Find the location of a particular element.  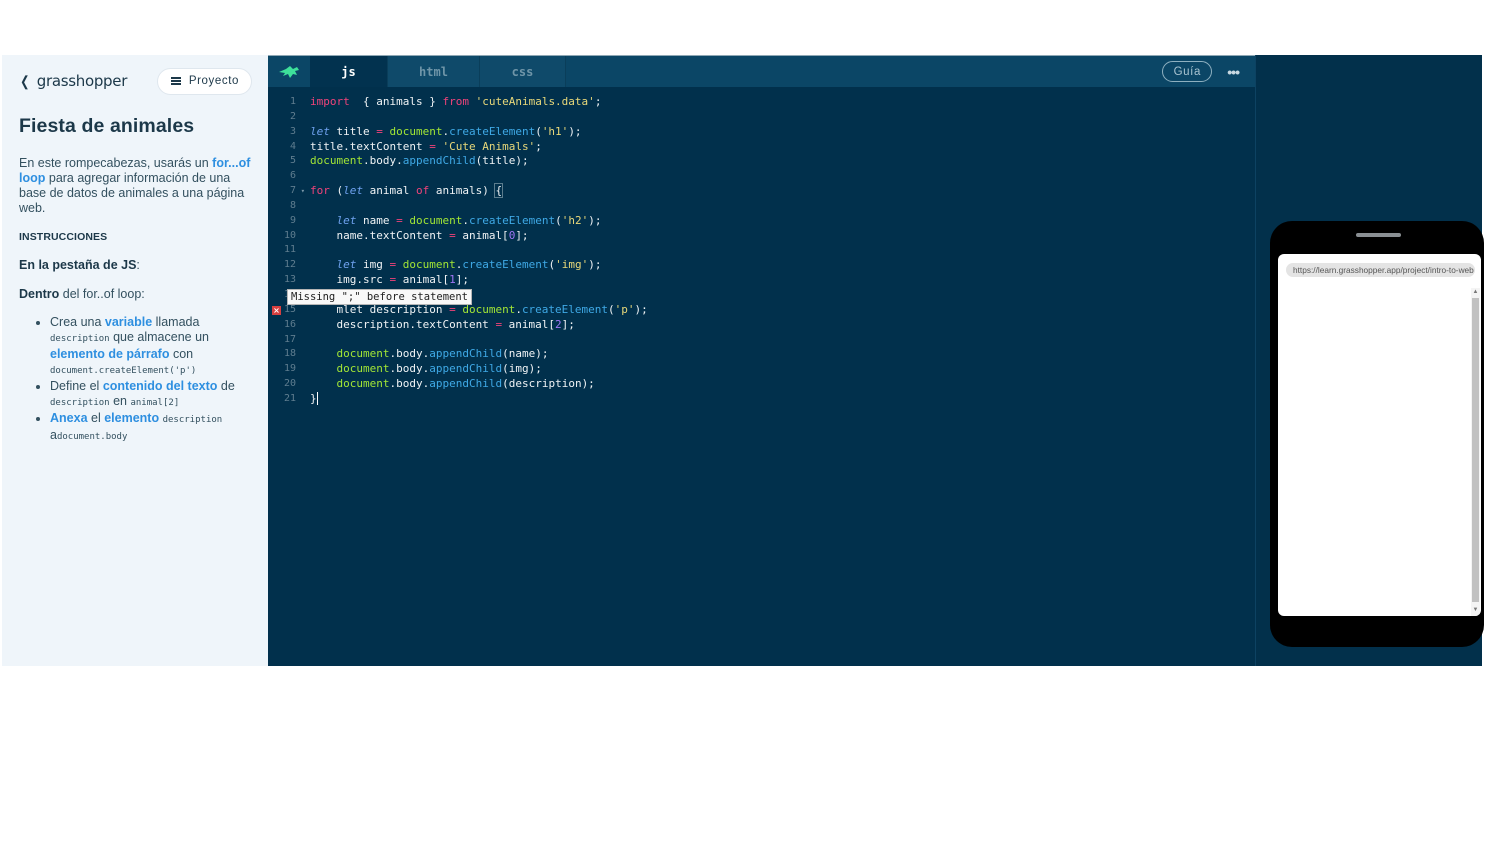

code-text: document.body.appendChild(description); is located at coordinates (446, 384).